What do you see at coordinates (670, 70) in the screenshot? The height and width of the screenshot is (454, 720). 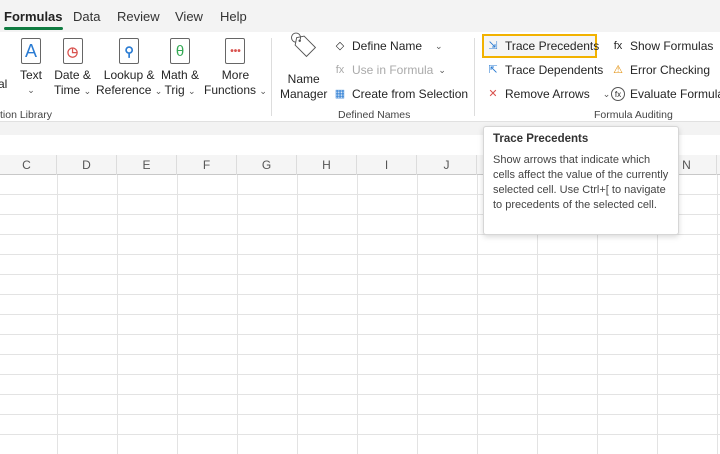 I see `button-label: Error Checking` at bounding box center [670, 70].